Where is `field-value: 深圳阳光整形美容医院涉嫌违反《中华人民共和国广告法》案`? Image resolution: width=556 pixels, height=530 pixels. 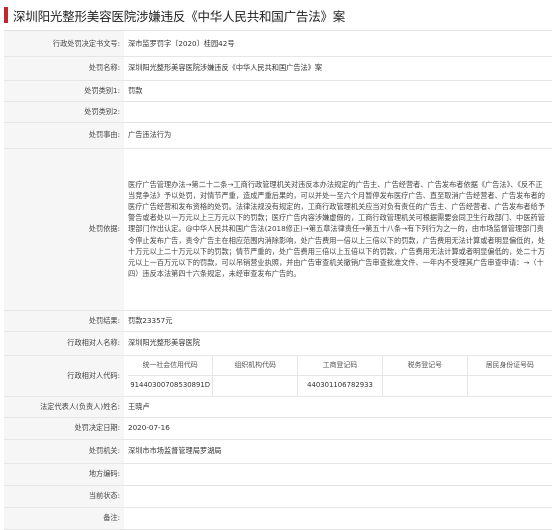
field-value: 深圳阳光整形美容医院涉嫌违反《中华人民共和国广告法》案 is located at coordinates (338, 68).